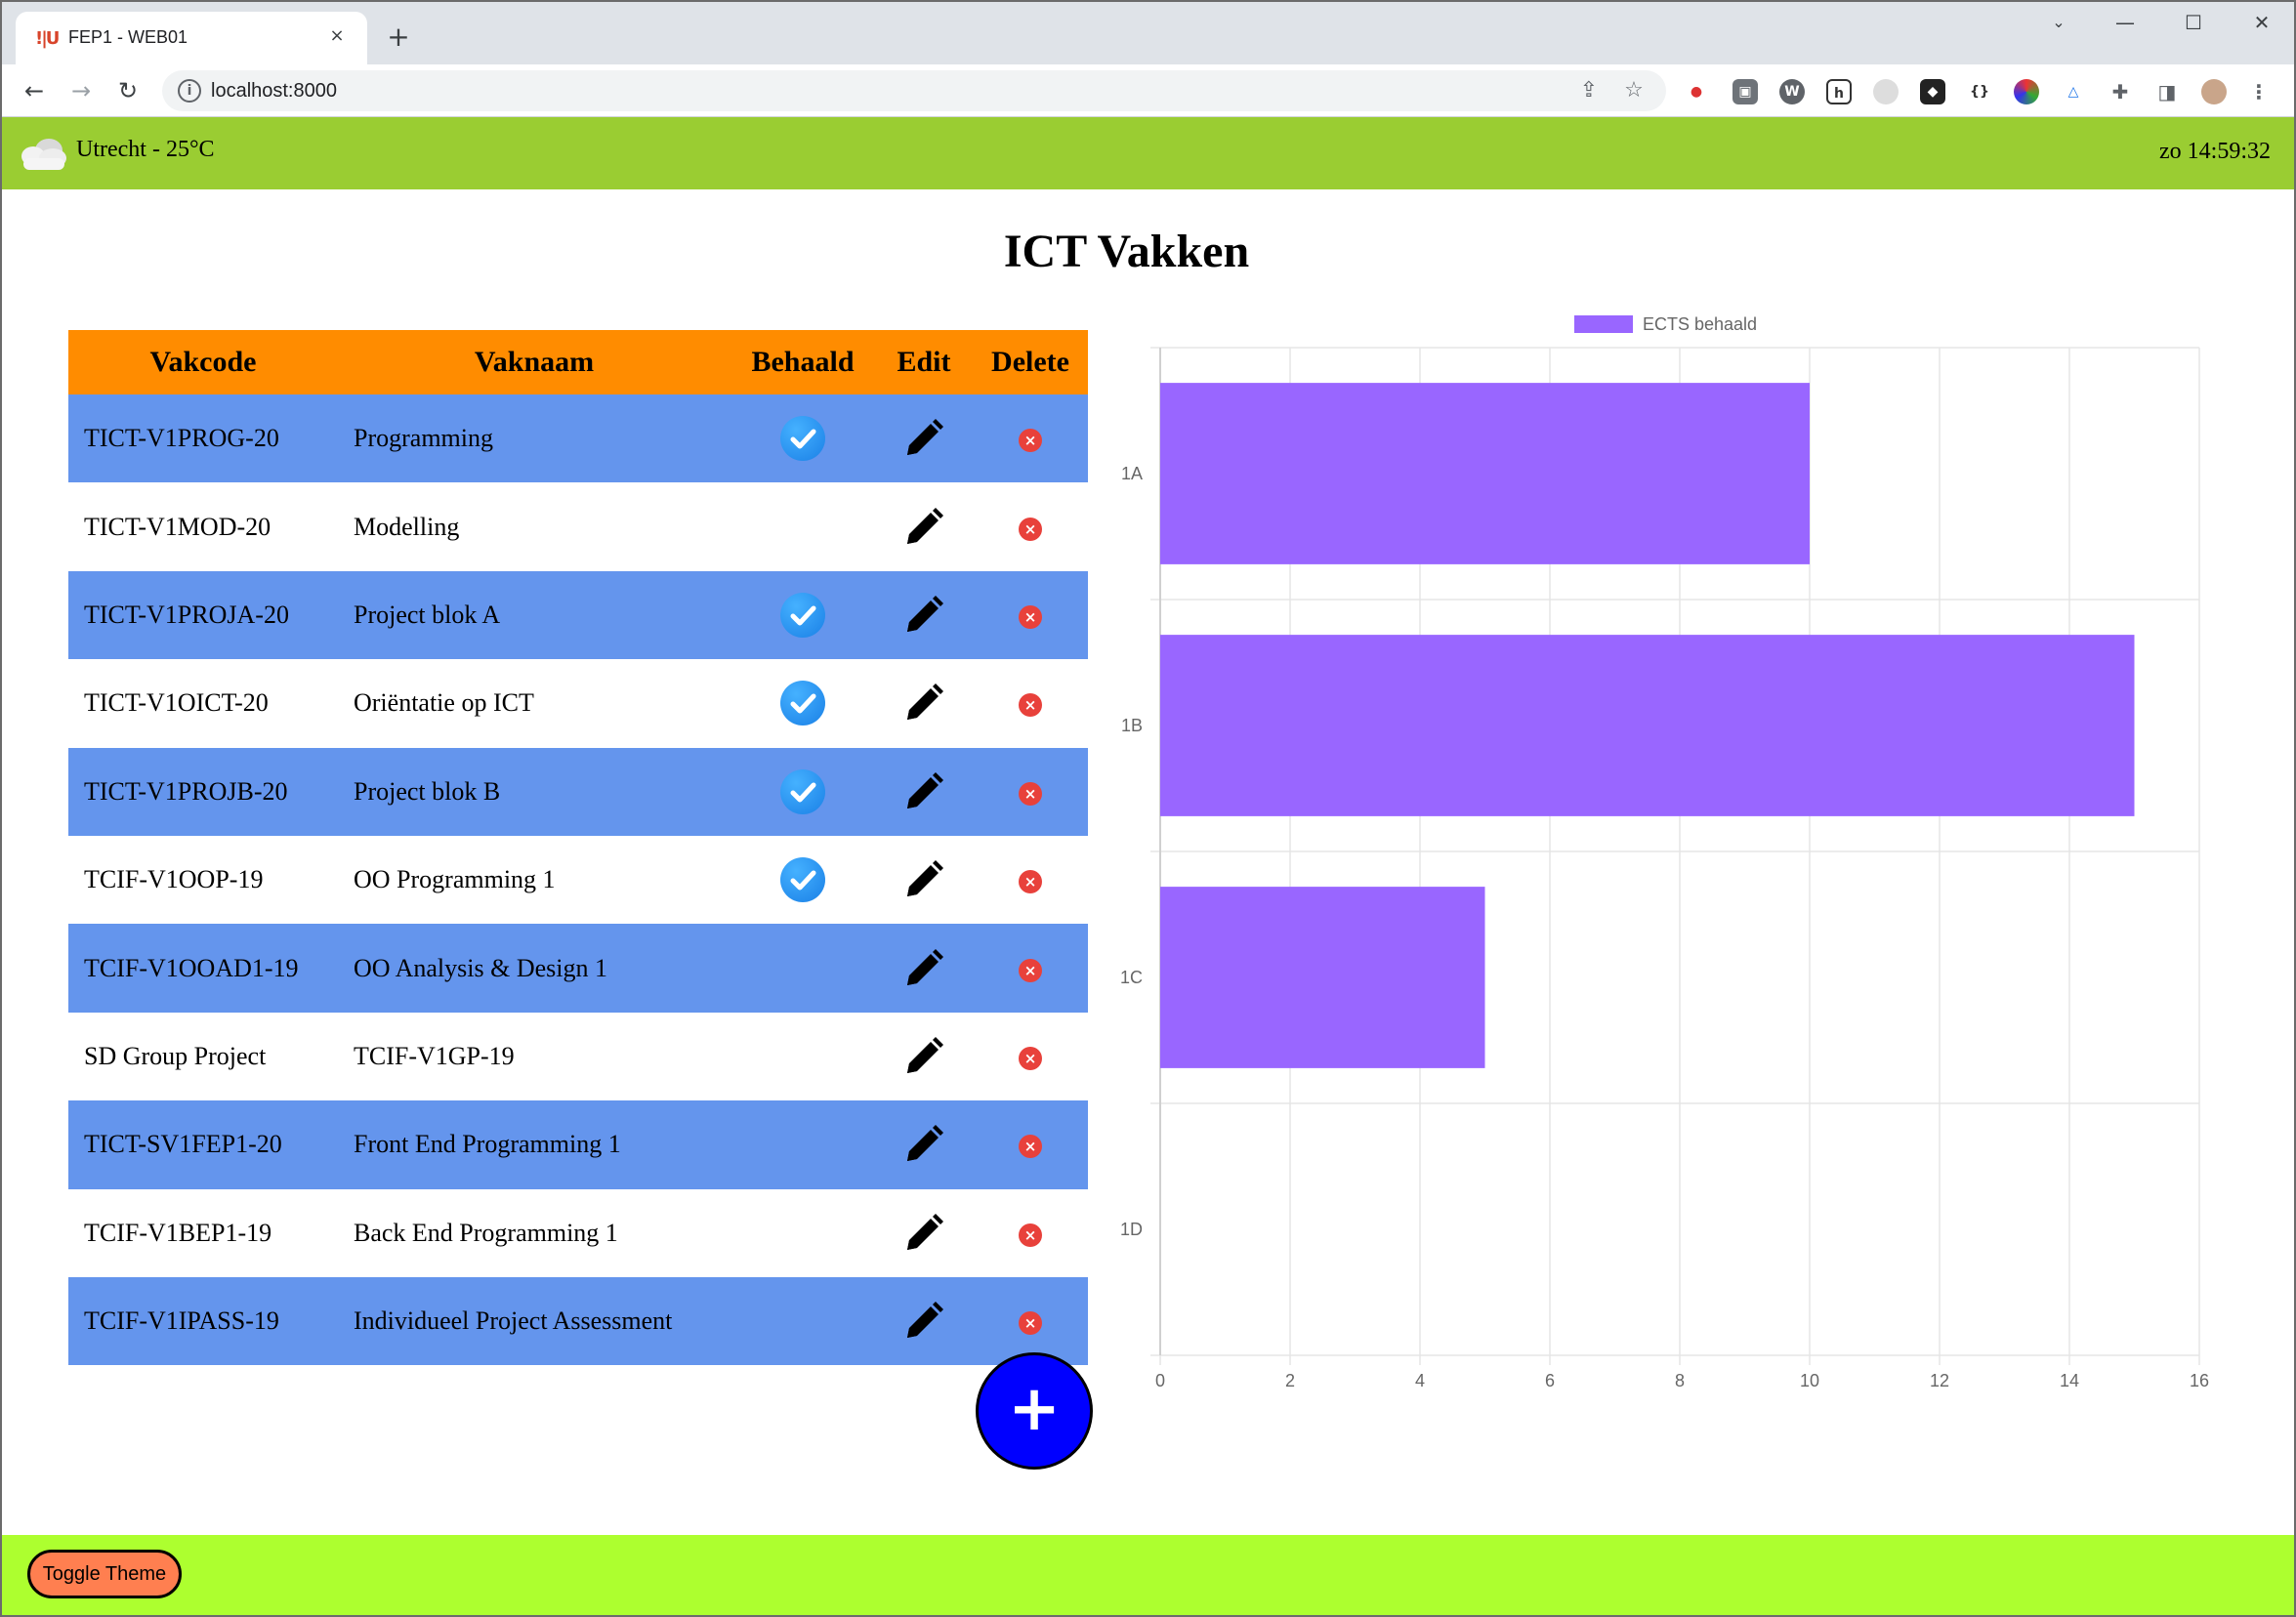  What do you see at coordinates (1131, 1229) in the screenshot?
I see `y-tick-label: 1D` at bounding box center [1131, 1229].